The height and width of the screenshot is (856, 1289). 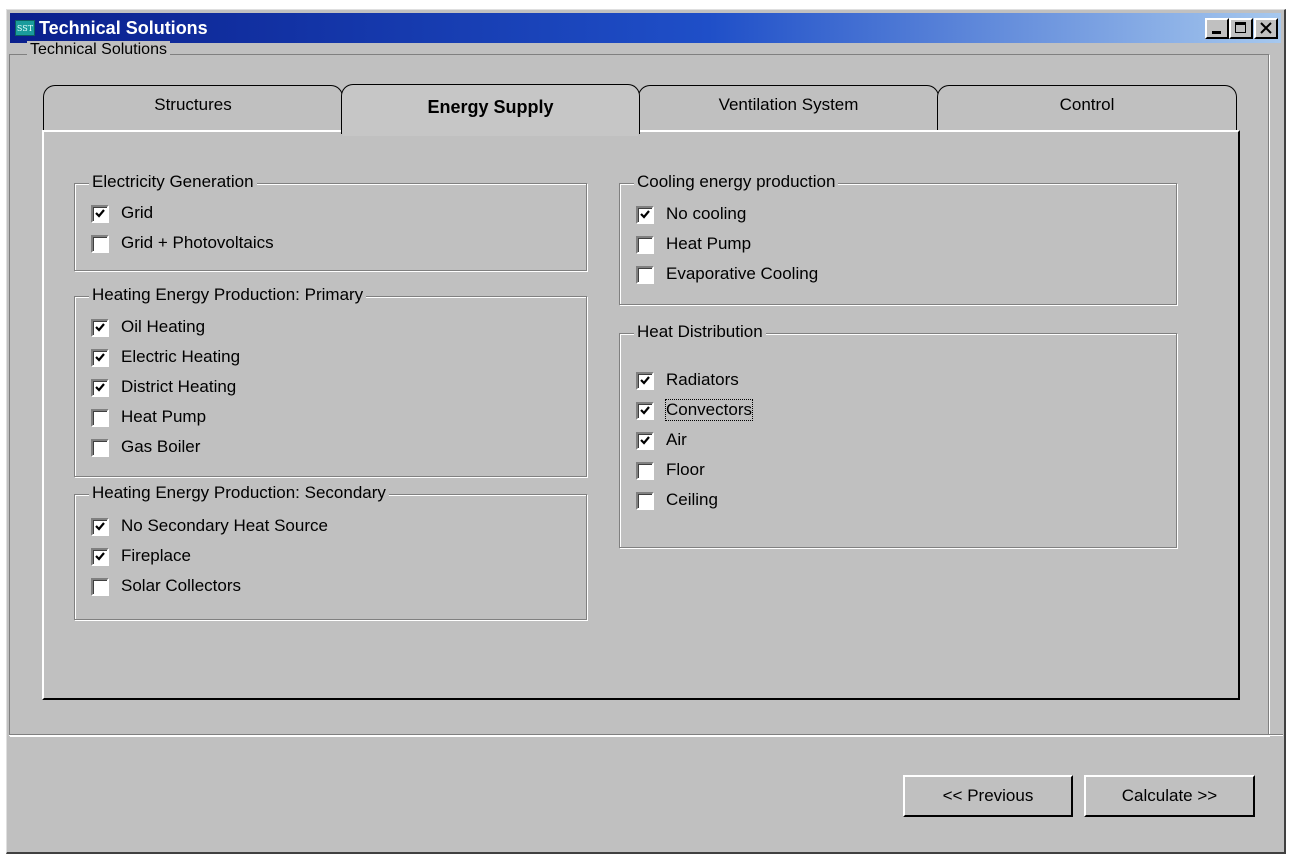 I want to click on checkbox-label: Grid, so click(x=137, y=212).